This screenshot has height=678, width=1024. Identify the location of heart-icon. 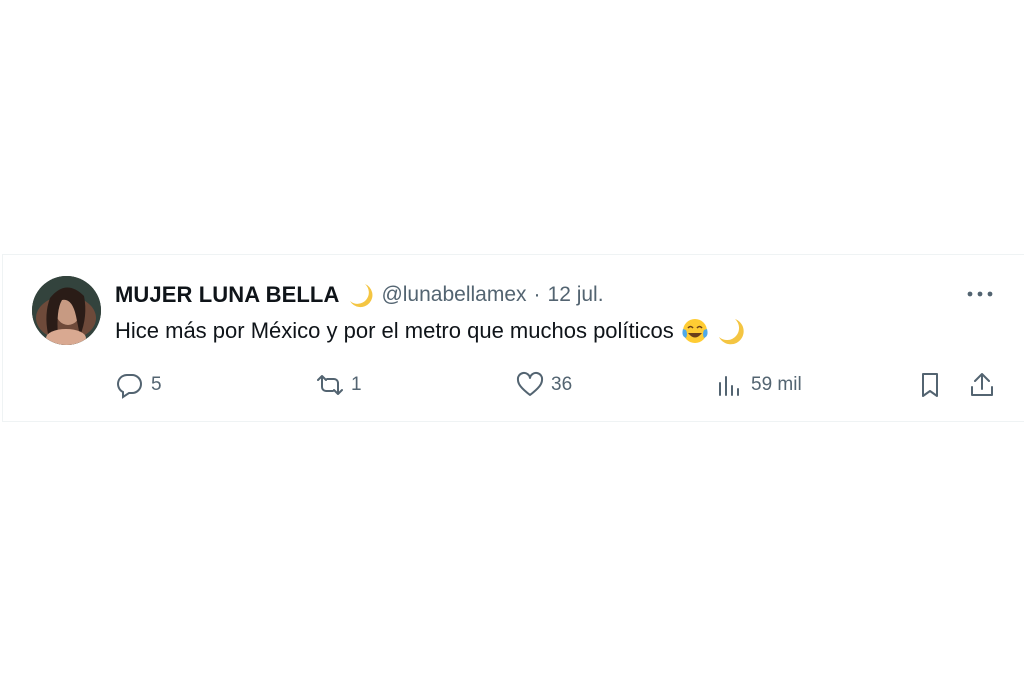
(530, 385).